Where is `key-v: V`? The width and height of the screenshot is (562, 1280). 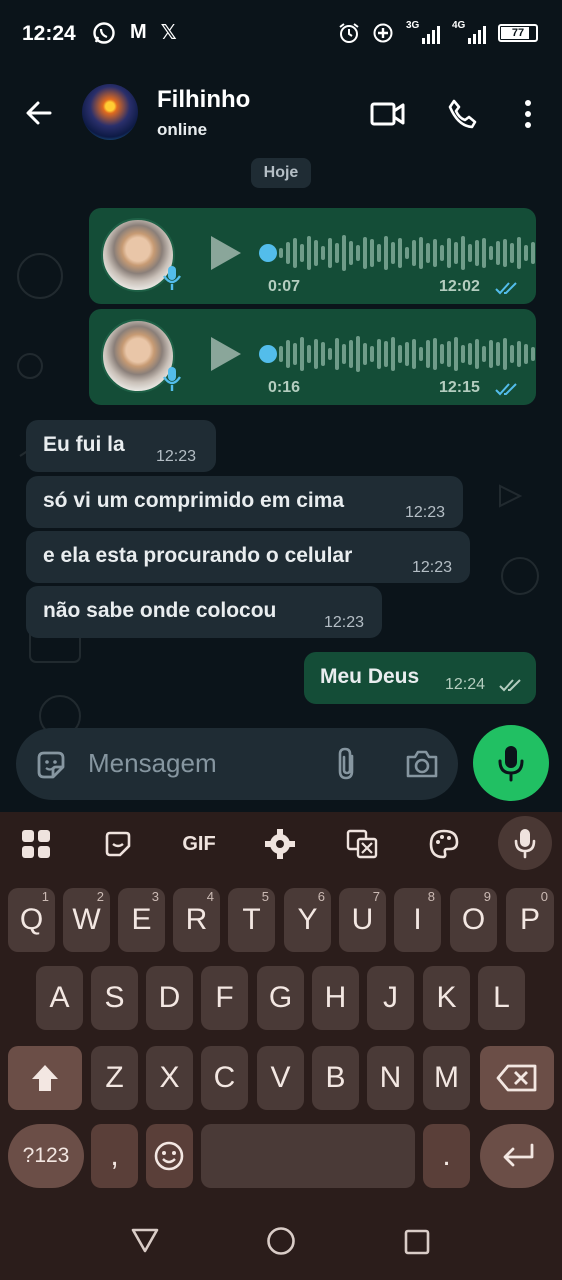
key-v: V is located at coordinates (280, 1078).